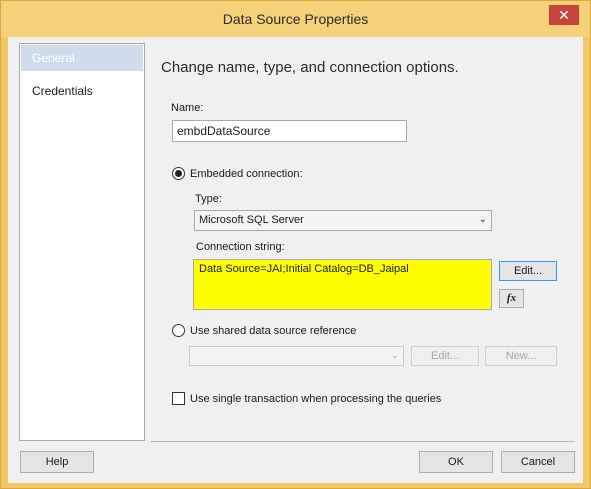  I want to click on window-title: Data Source Properties, so click(295, 19).